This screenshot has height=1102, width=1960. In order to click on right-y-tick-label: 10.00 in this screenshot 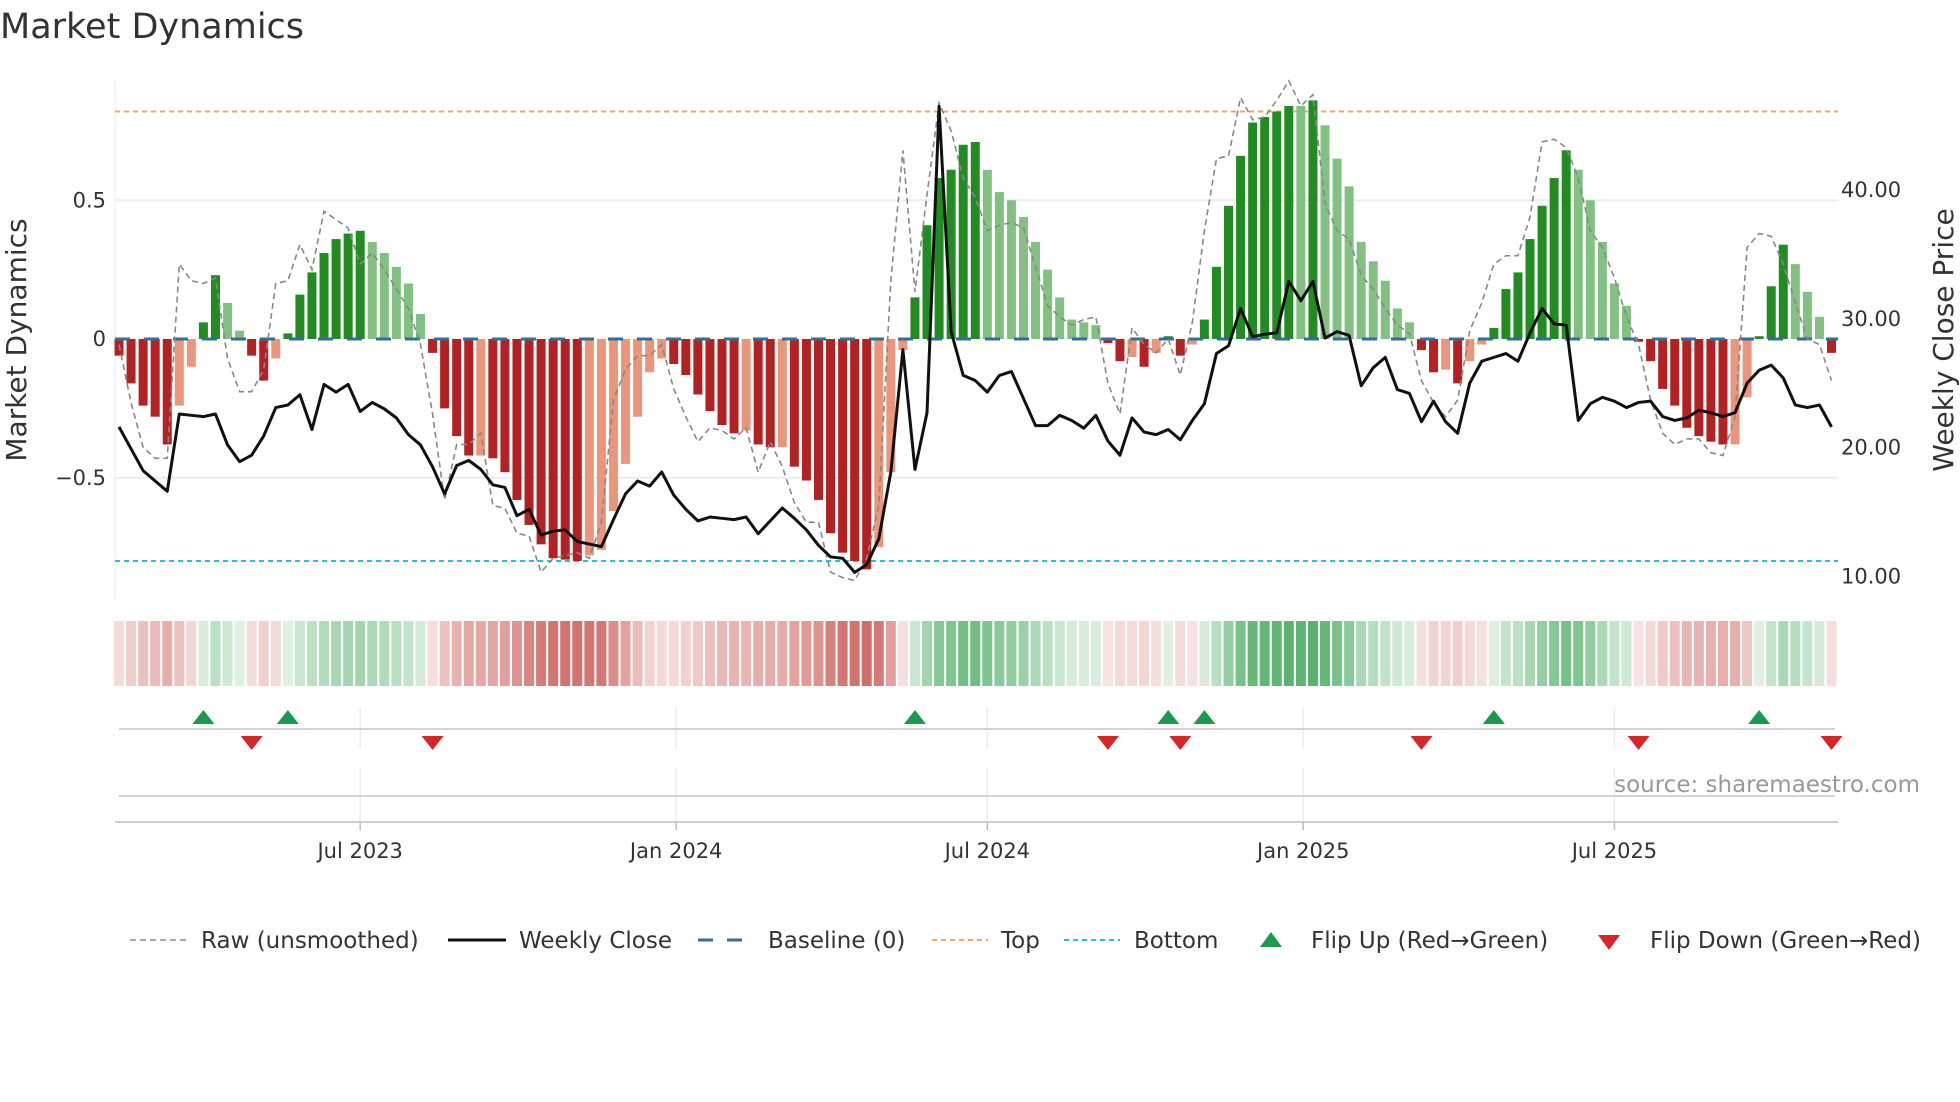, I will do `click(1871, 576)`.